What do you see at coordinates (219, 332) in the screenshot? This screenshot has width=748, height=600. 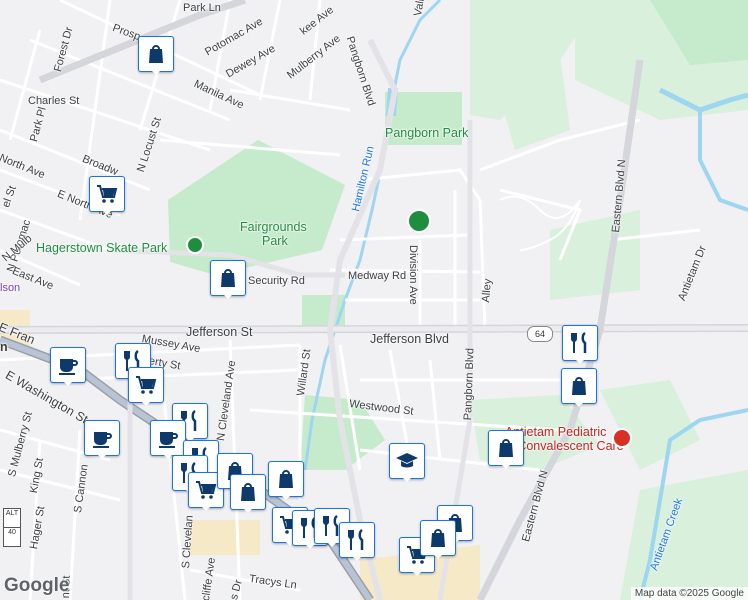 I see `street-label: Jefferson St` at bounding box center [219, 332].